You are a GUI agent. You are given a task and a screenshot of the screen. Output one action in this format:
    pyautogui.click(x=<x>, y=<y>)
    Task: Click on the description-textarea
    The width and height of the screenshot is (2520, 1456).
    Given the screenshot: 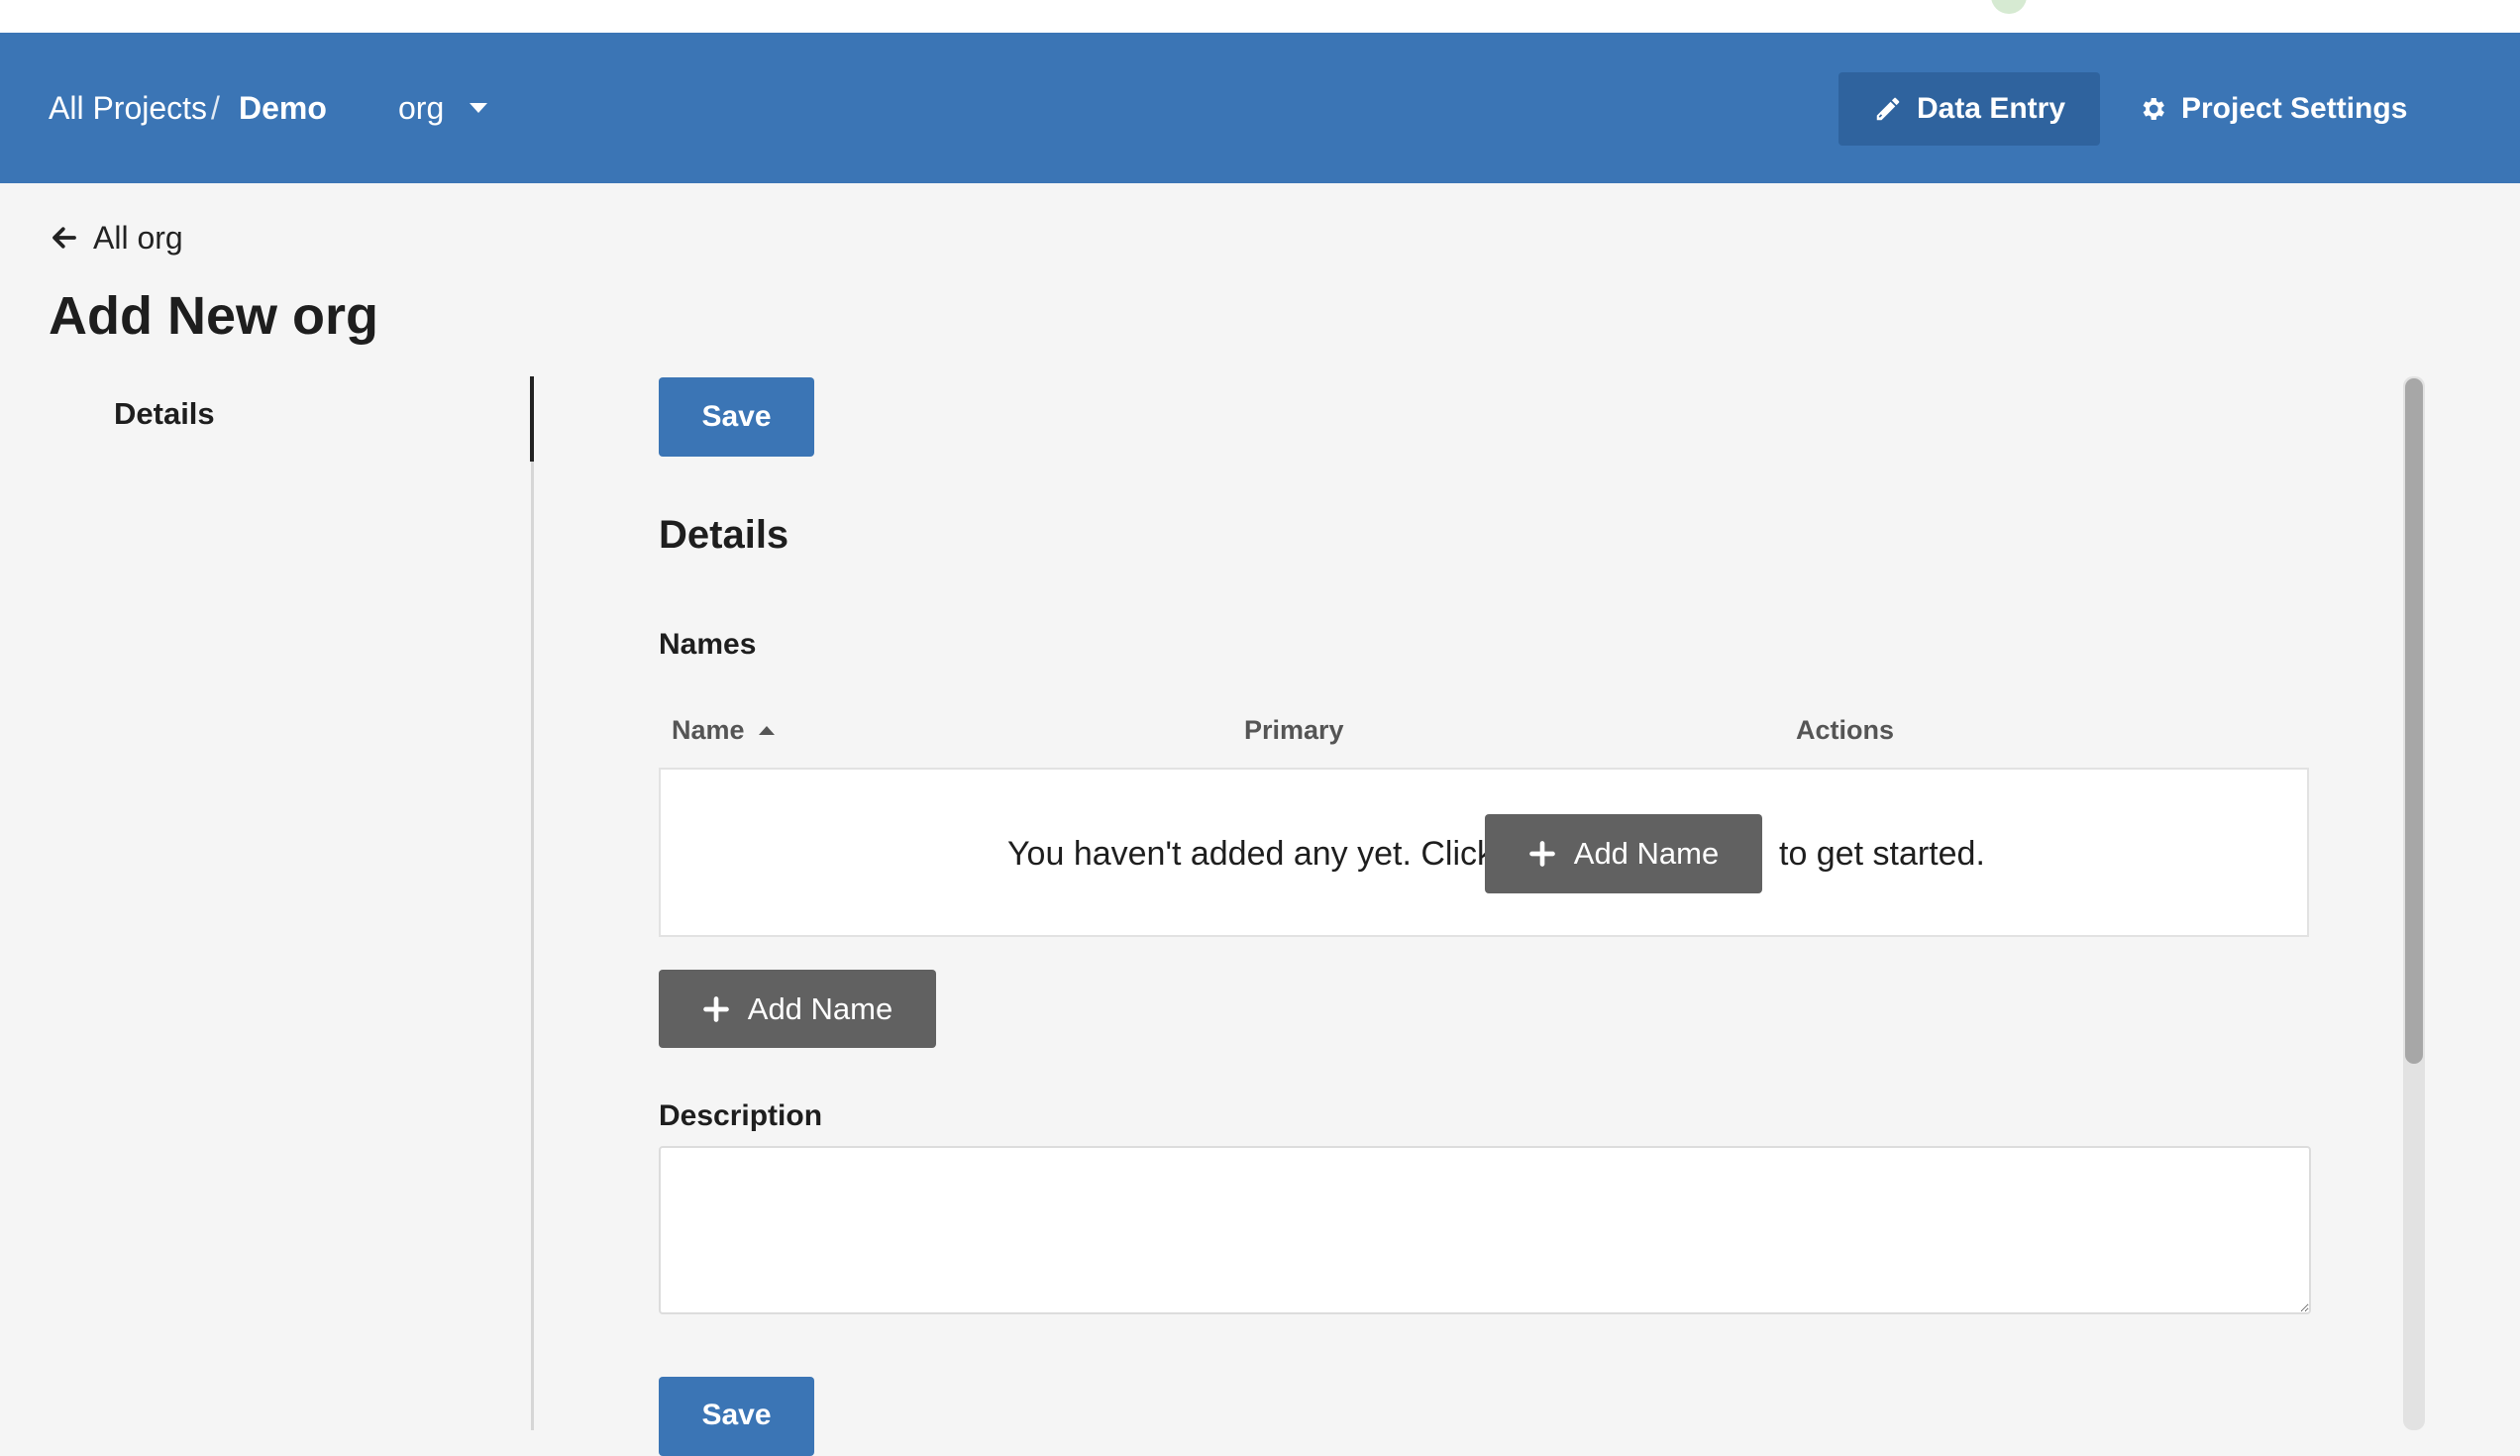 What is the action you would take?
    pyautogui.click(x=1485, y=1230)
    